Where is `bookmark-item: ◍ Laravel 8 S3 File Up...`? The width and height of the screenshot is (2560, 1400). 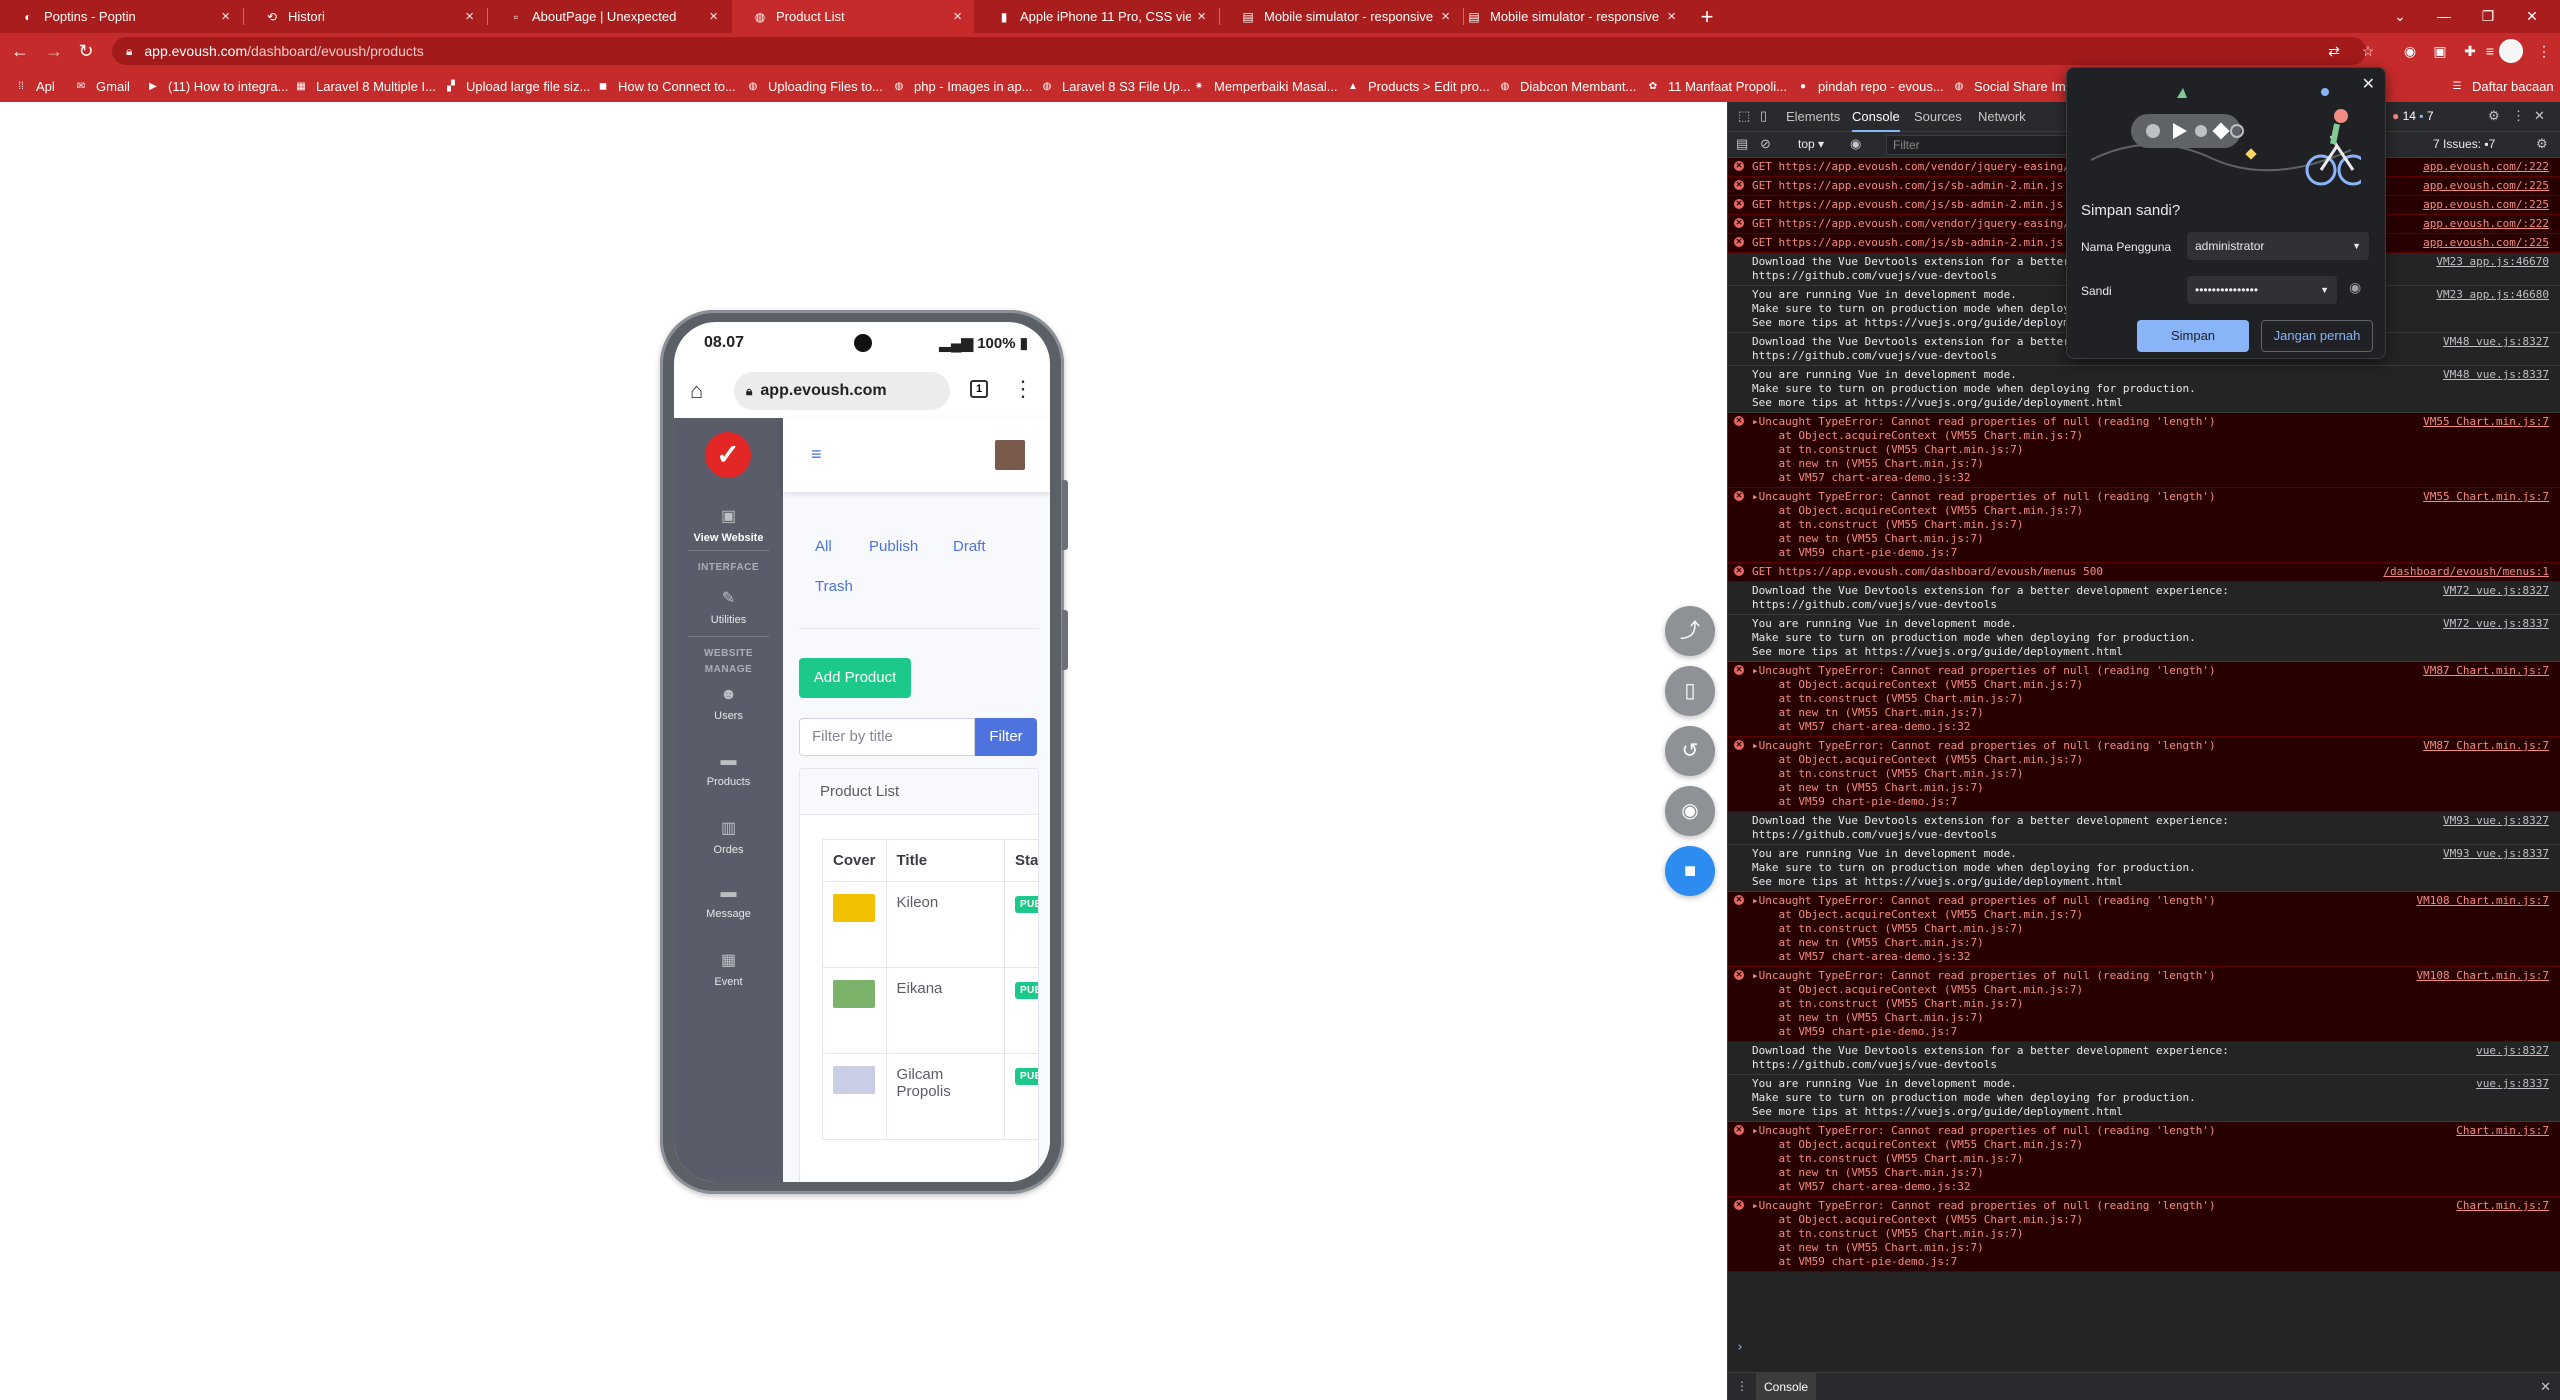 bookmark-item: ◍ Laravel 8 S3 File Up... is located at coordinates (1115, 86).